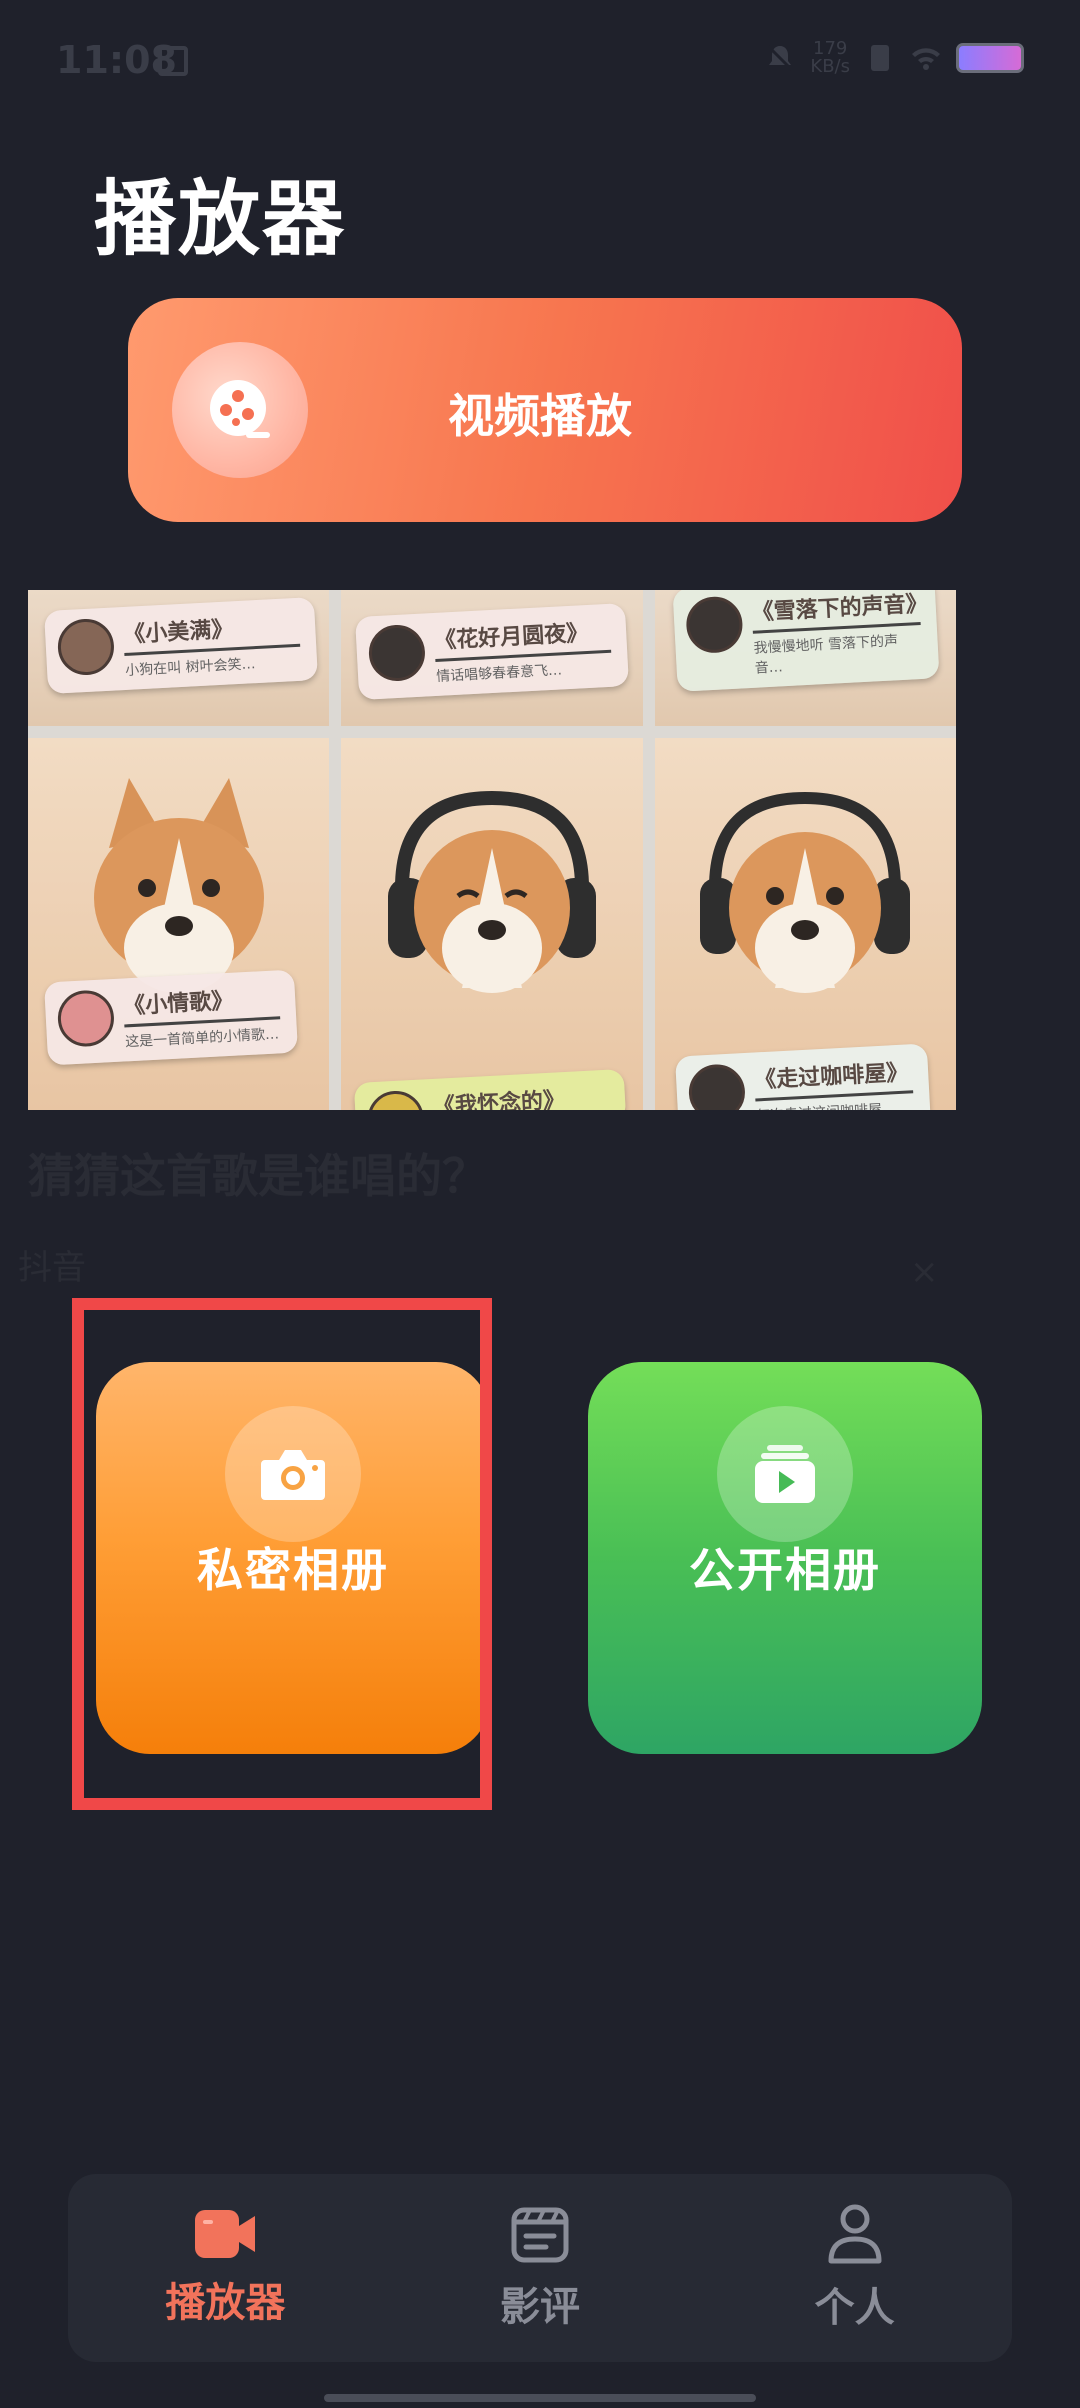 The height and width of the screenshot is (2408, 1080). I want to click on ad-source: 抖音, so click(52, 1268).